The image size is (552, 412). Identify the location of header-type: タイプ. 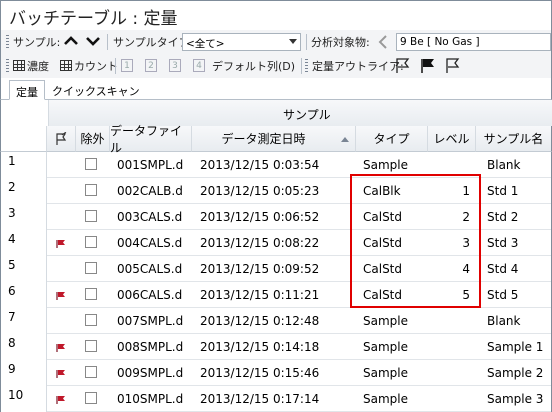
(392, 139).